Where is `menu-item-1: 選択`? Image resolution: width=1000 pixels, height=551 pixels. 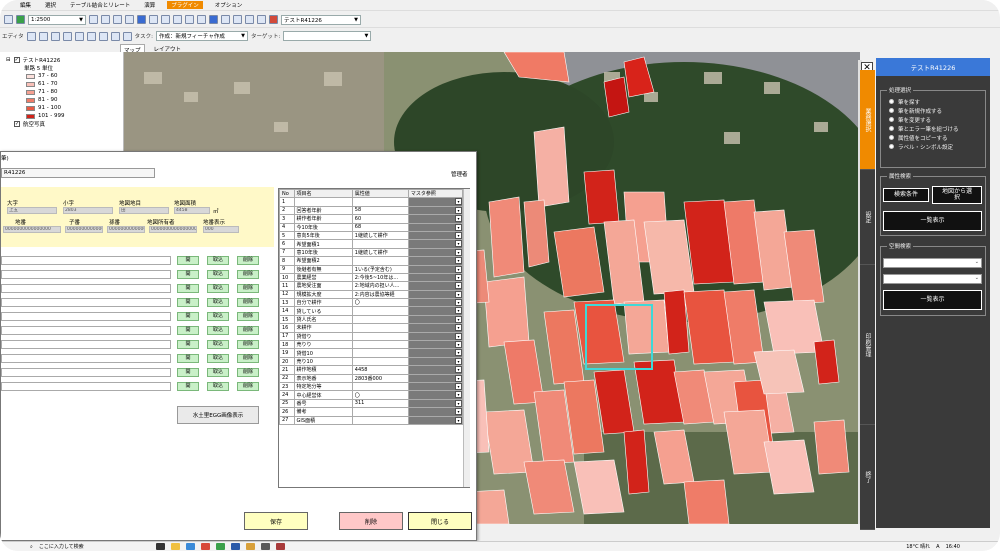
menu-item-1: 選択 is located at coordinates (50, 5).